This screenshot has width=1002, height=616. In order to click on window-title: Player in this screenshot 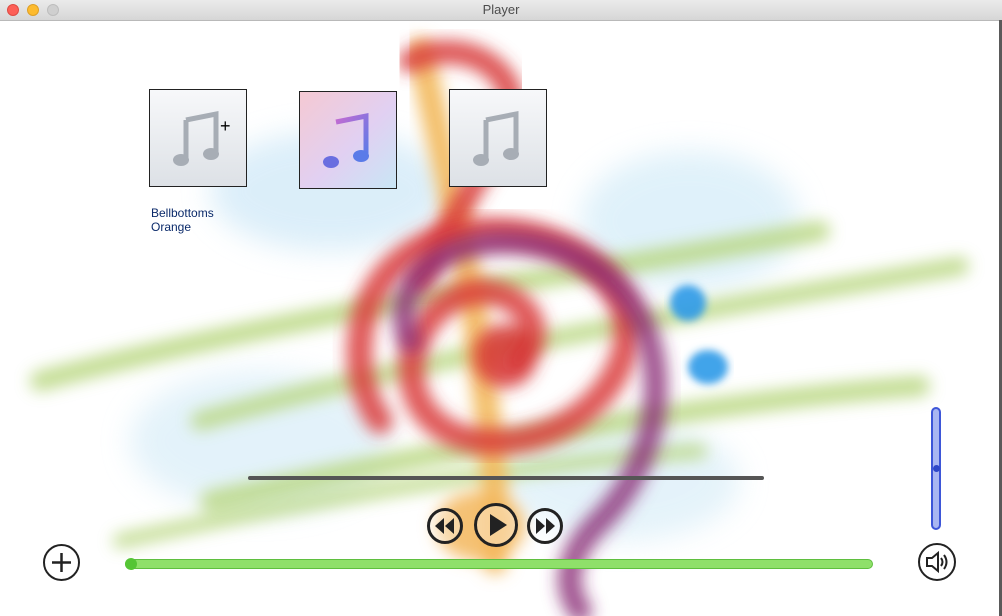, I will do `click(501, 9)`.